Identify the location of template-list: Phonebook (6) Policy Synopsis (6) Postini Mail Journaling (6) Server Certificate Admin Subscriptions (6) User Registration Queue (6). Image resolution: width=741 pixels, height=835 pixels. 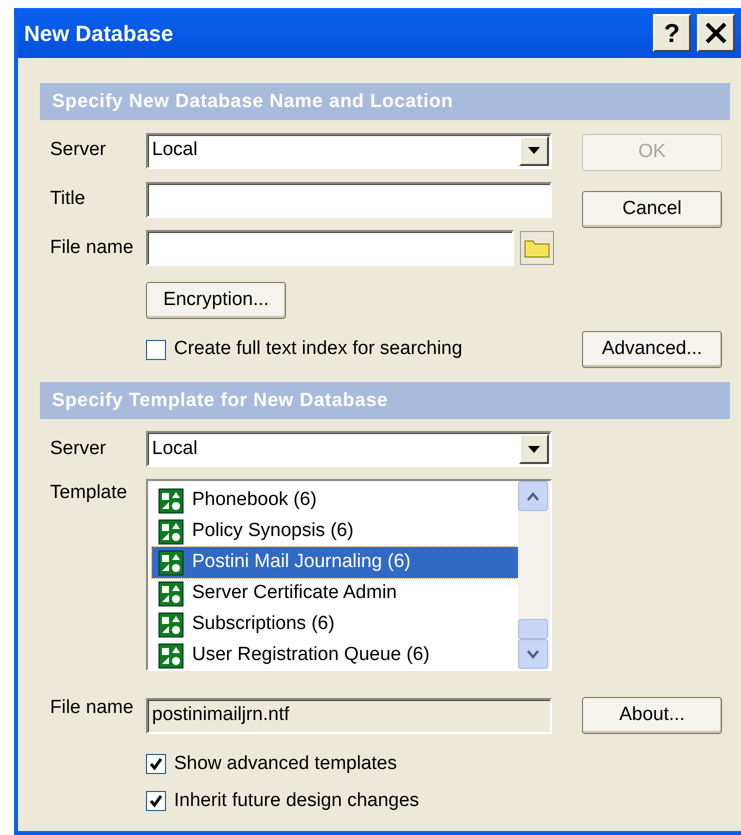
(349, 575).